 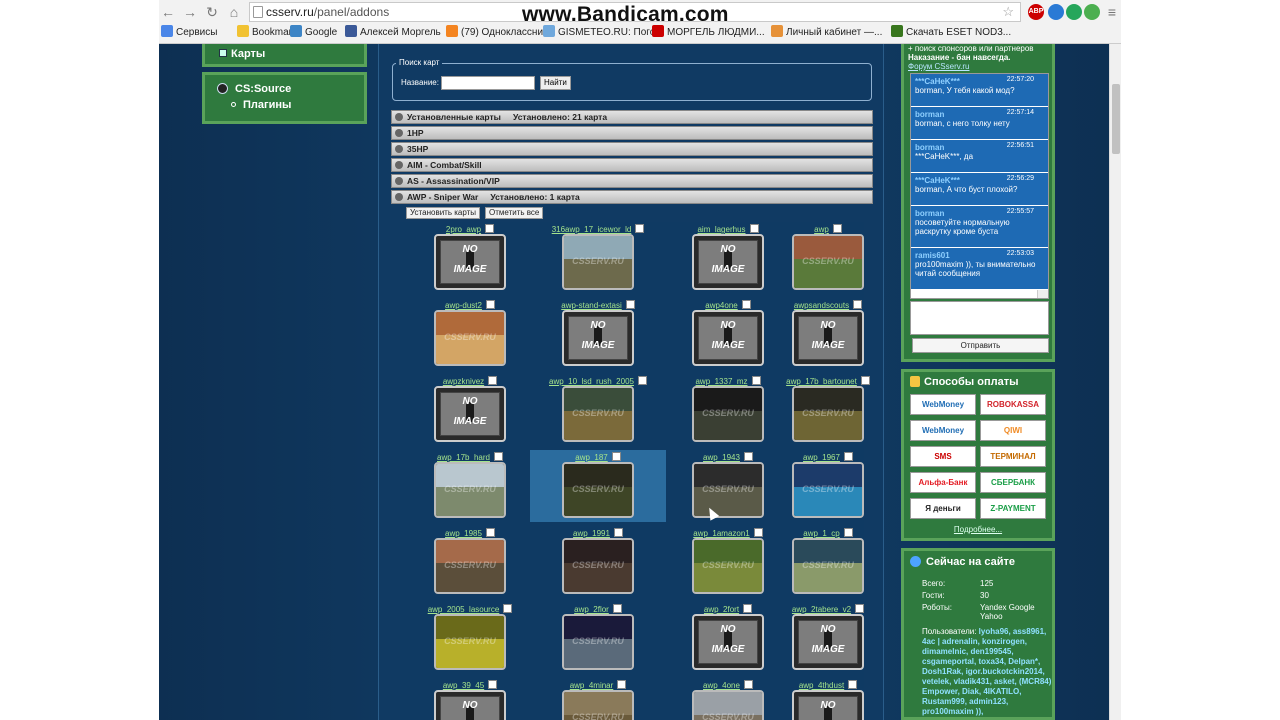 I want to click on map-item: awp CSSERV.RU, so click(x=828, y=258).